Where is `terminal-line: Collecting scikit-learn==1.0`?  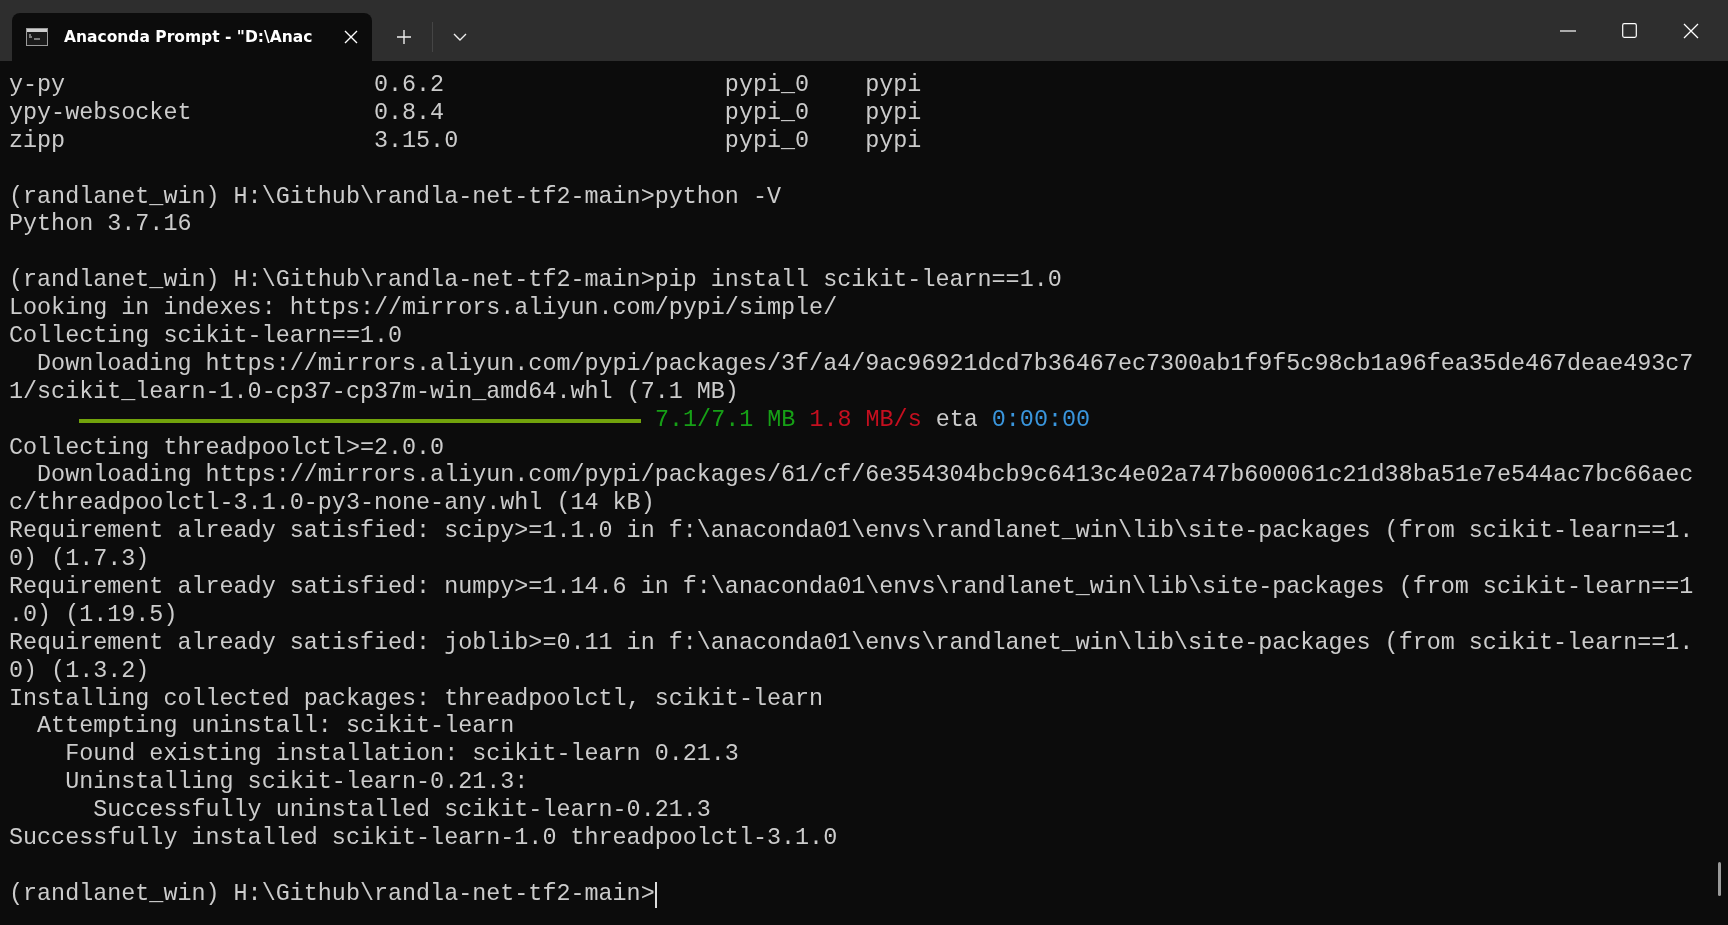 terminal-line: Collecting scikit-learn==1.0 is located at coordinates (206, 337).